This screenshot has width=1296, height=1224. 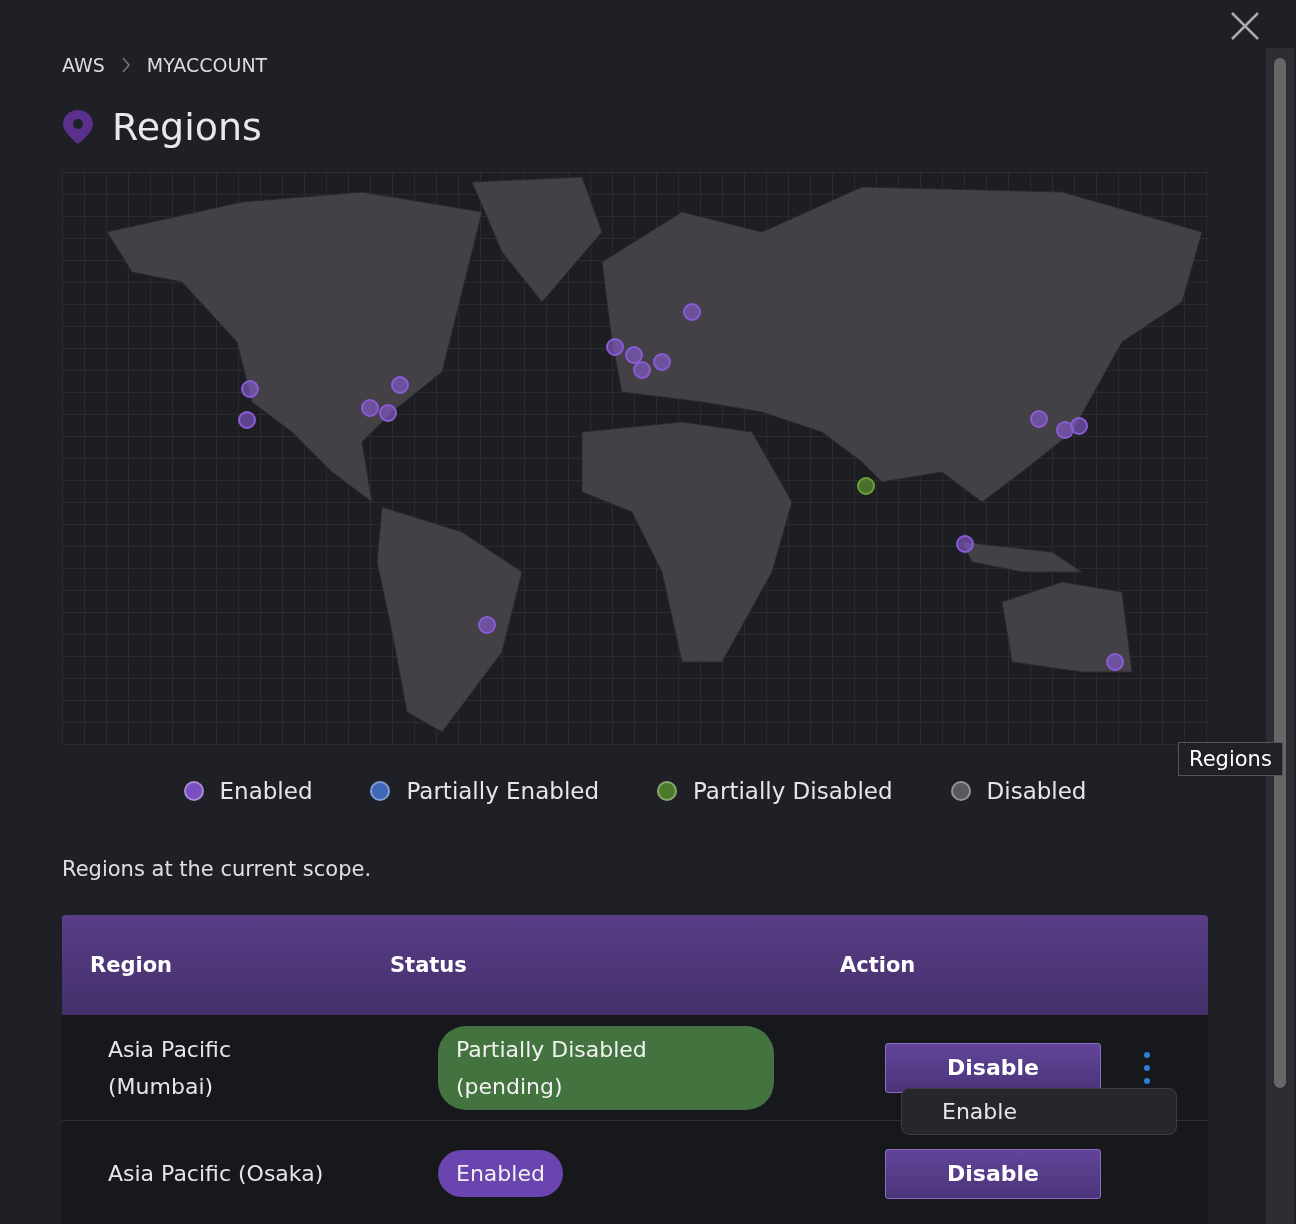 What do you see at coordinates (606, 1067) in the screenshot?
I see `status-badge: Partially Disabled (pending)` at bounding box center [606, 1067].